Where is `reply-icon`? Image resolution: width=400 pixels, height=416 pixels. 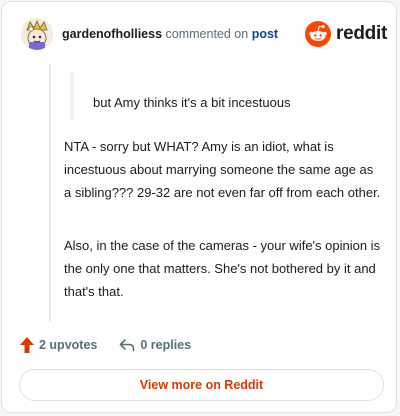 reply-icon is located at coordinates (127, 345).